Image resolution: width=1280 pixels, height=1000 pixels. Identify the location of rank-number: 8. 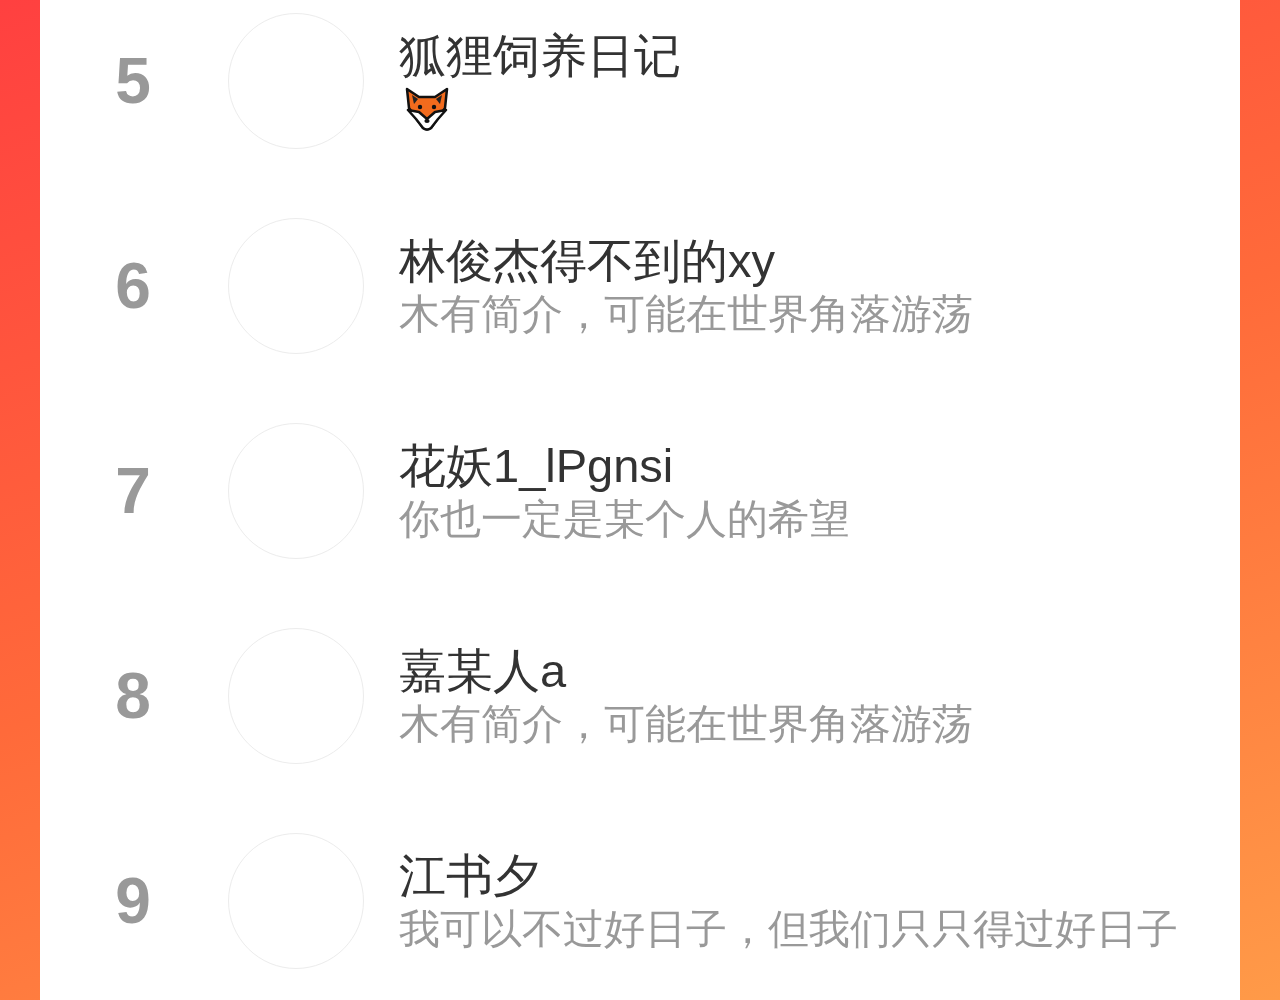
(133, 696).